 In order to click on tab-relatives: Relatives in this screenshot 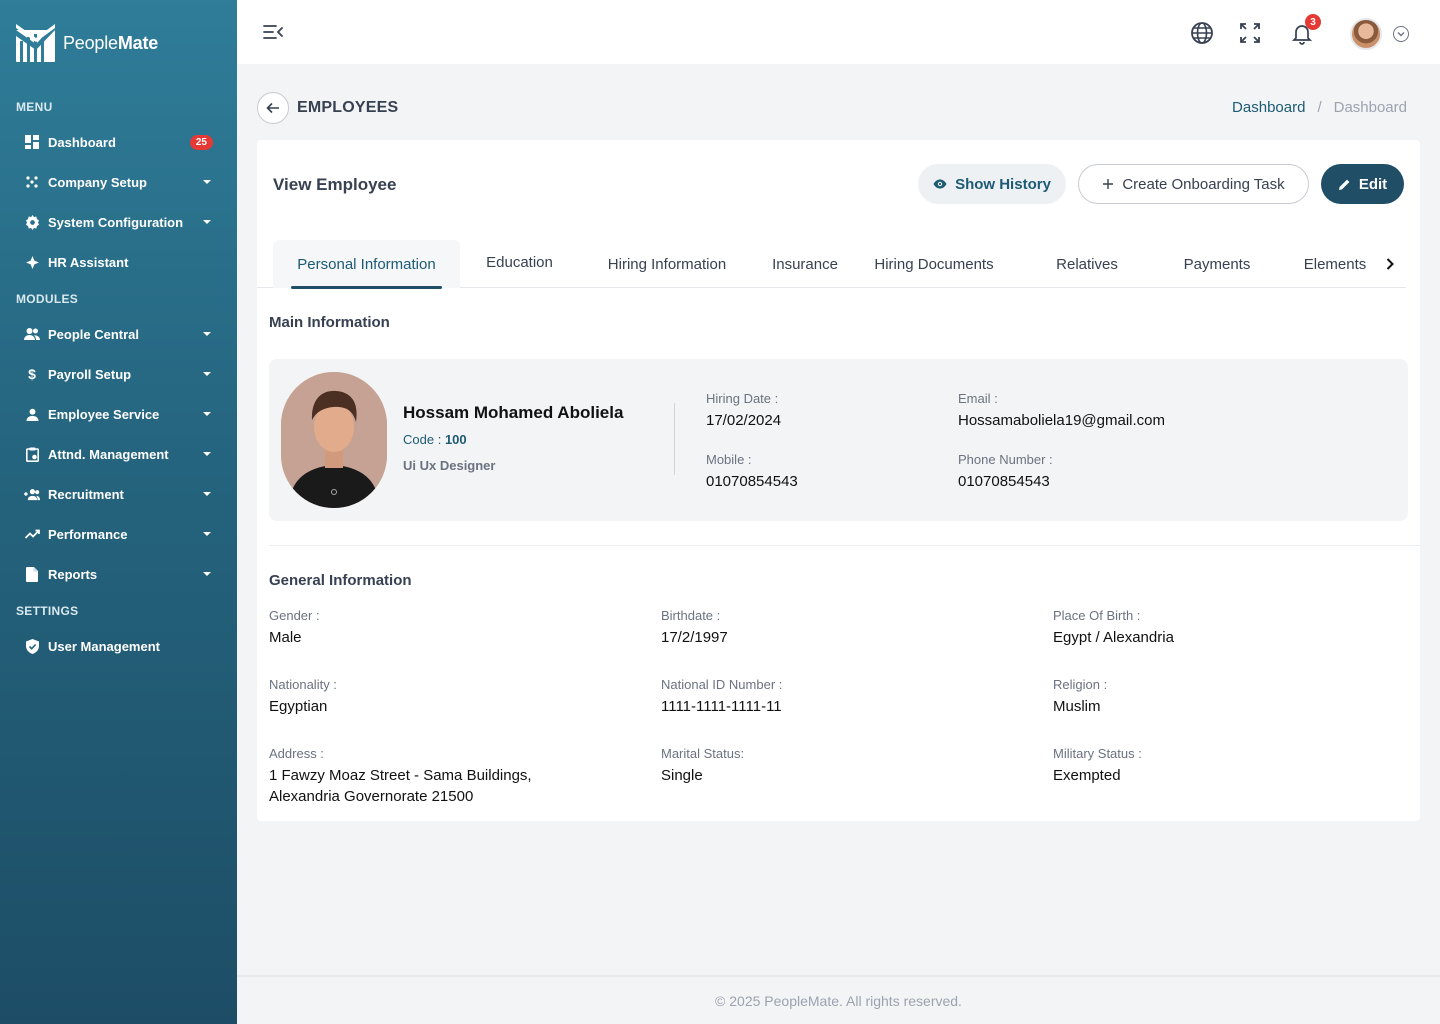, I will do `click(1087, 264)`.